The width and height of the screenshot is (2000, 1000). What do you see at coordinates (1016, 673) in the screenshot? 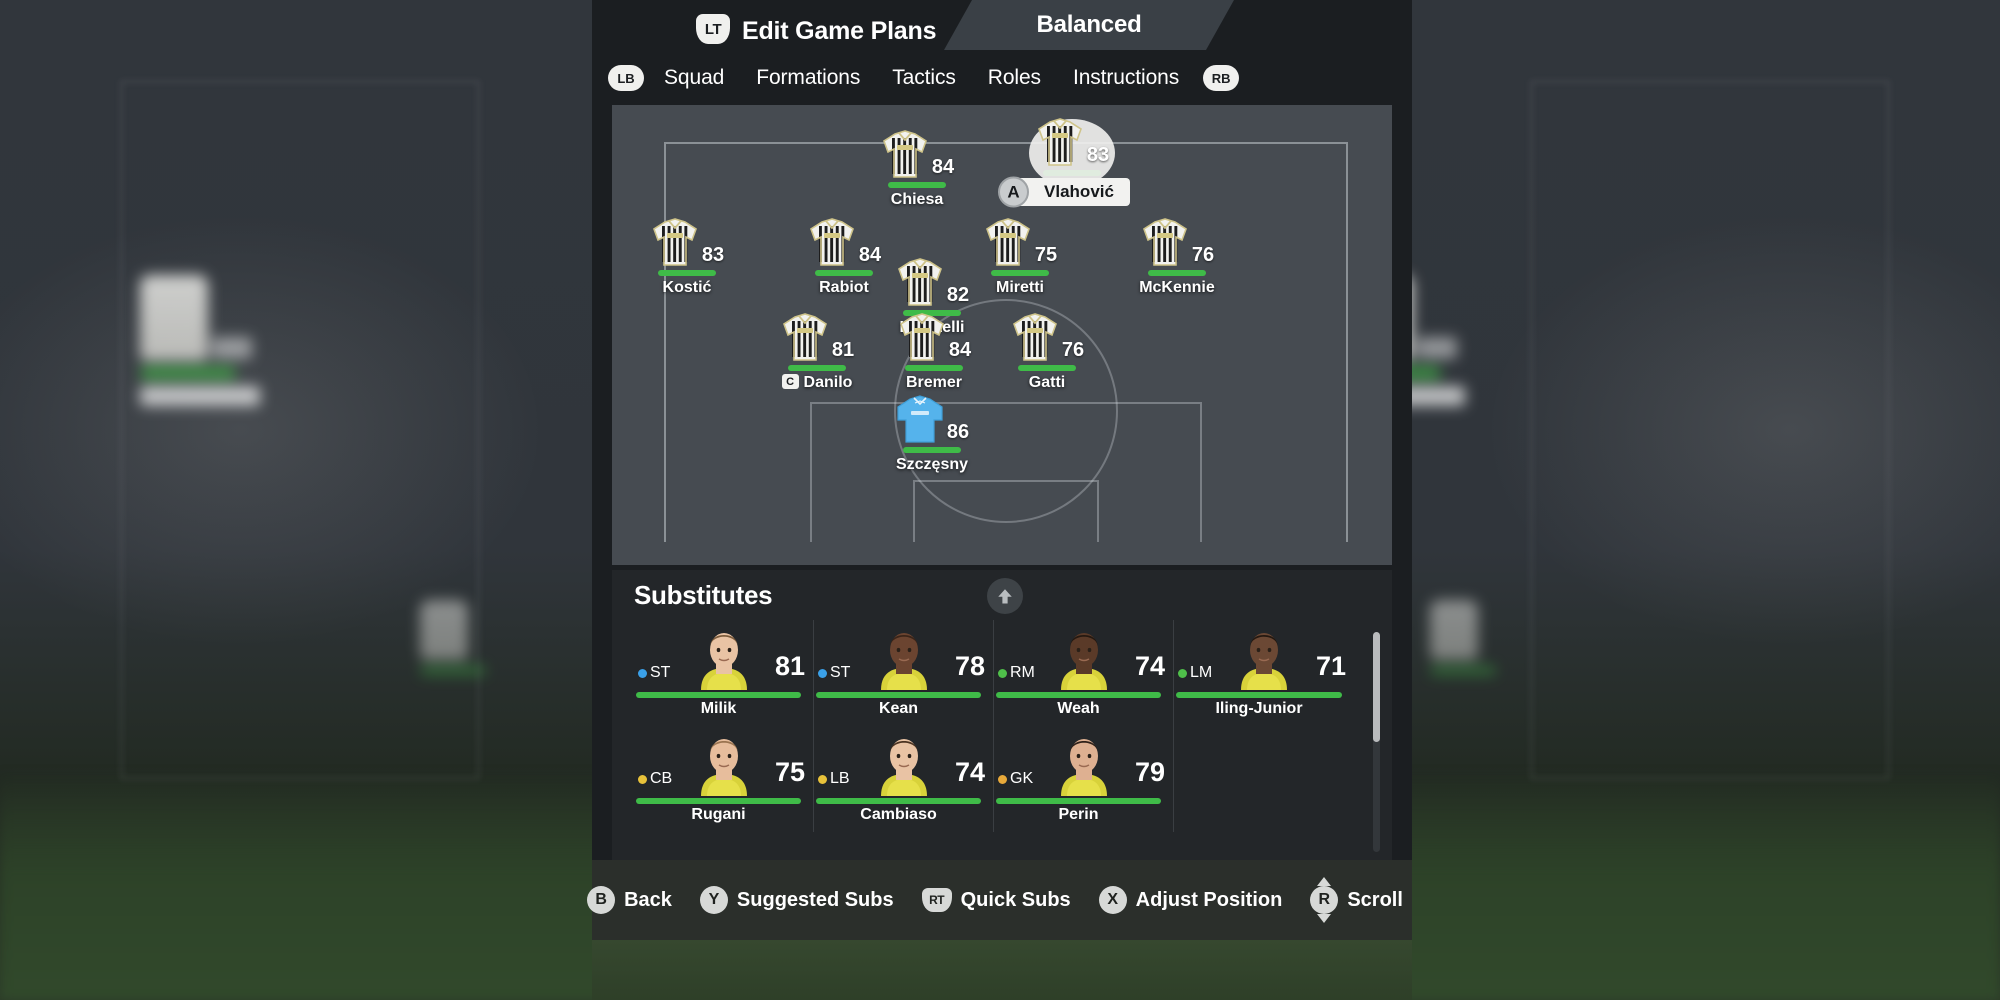
I see `player-position: RM` at bounding box center [1016, 673].